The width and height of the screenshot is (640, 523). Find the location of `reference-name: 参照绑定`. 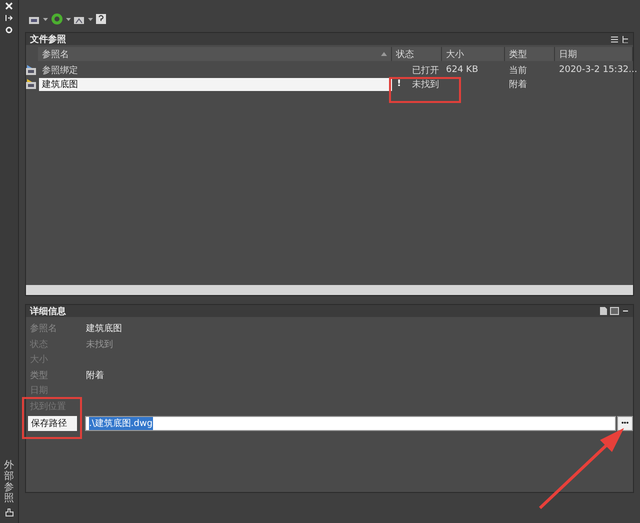

reference-name: 参照绑定 is located at coordinates (215, 70).